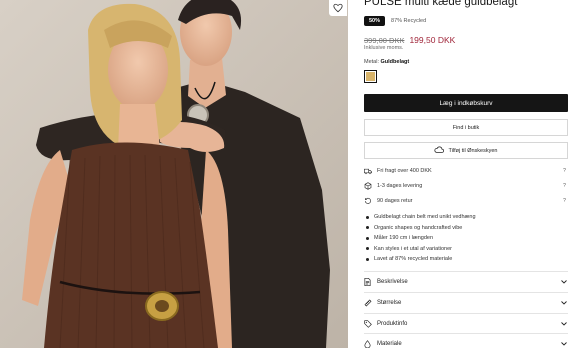 The height and width of the screenshot is (348, 575). Describe the element at coordinates (466, 259) in the screenshot. I see `list-item: Lavet af 87% recycled materiale` at that location.